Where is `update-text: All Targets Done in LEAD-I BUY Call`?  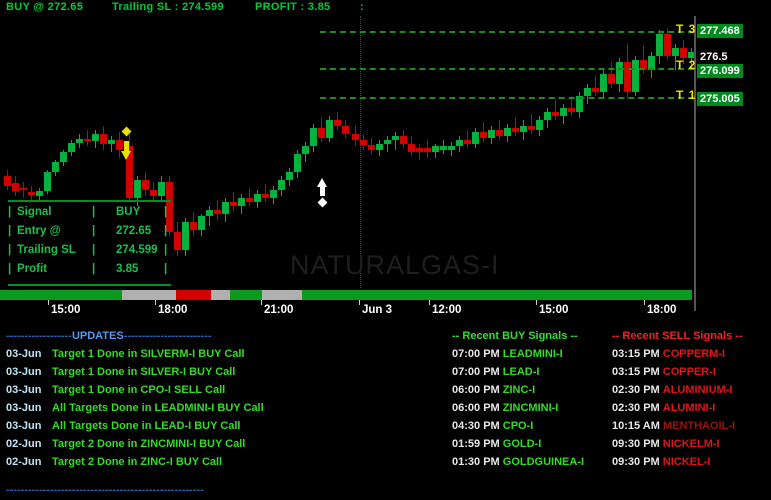 update-text: All Targets Done in LEAD-I BUY Call is located at coordinates (146, 426).